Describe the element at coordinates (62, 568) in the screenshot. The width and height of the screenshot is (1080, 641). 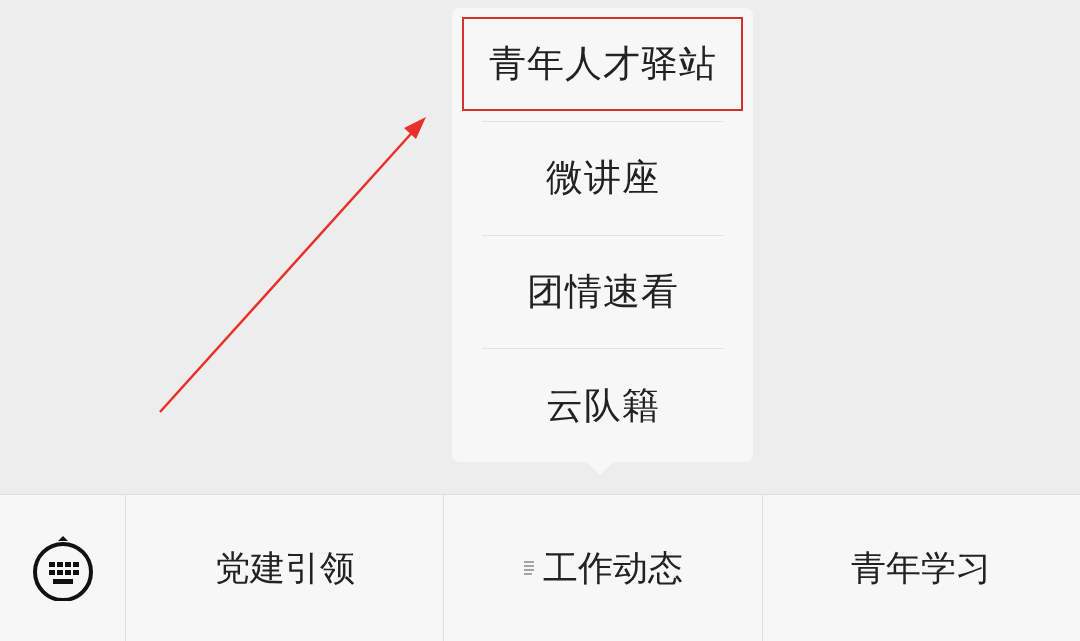
I see `keyboard-icon` at that location.